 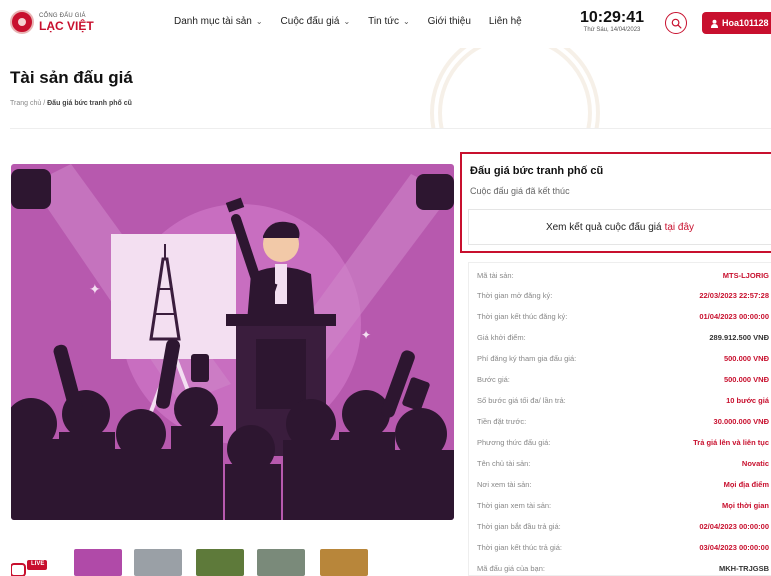 I want to click on nav-item-auctions: Cuộc đấu giá ⌄, so click(x=316, y=21).